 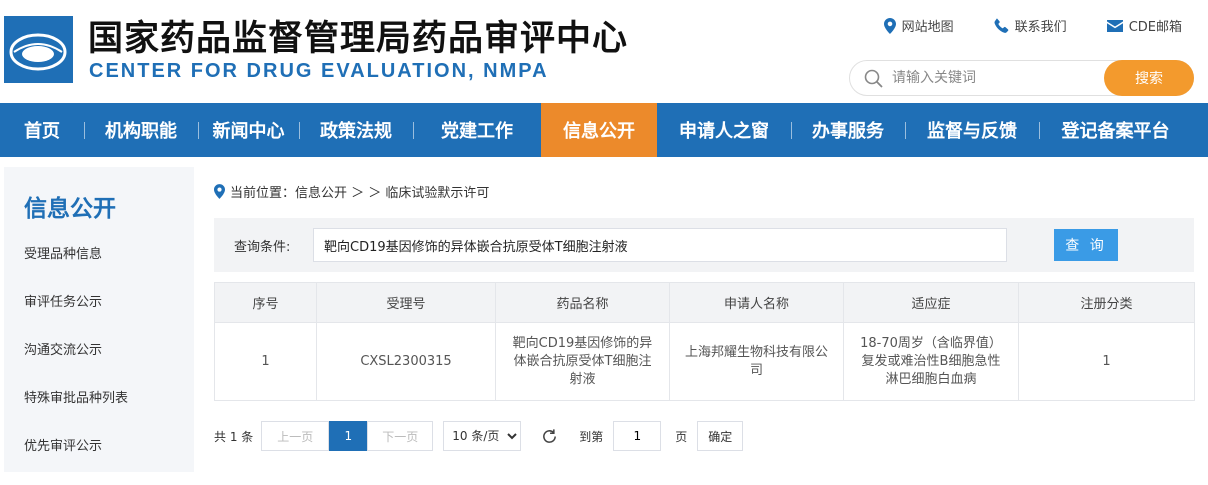 I want to click on col-header-reg-class: 注册分类, so click(x=1106, y=302).